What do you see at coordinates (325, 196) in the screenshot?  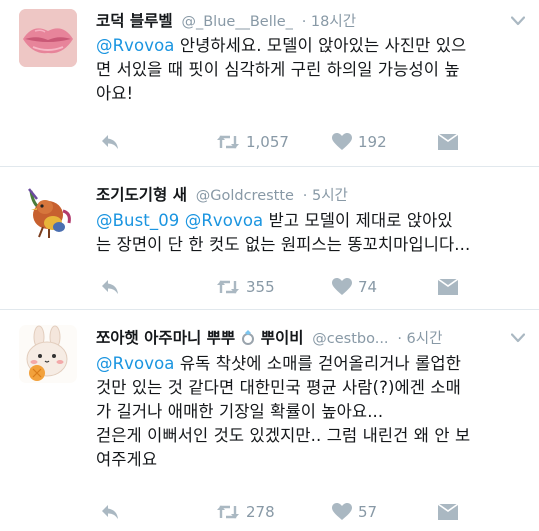 I see `timestamp: · 5시간` at bounding box center [325, 196].